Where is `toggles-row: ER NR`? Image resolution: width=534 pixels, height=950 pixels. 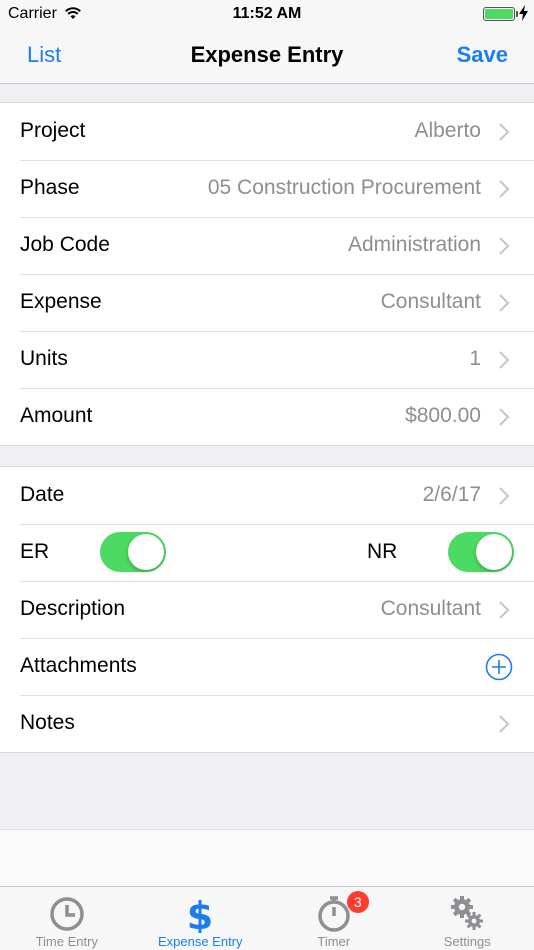 toggles-row: ER NR is located at coordinates (267, 552).